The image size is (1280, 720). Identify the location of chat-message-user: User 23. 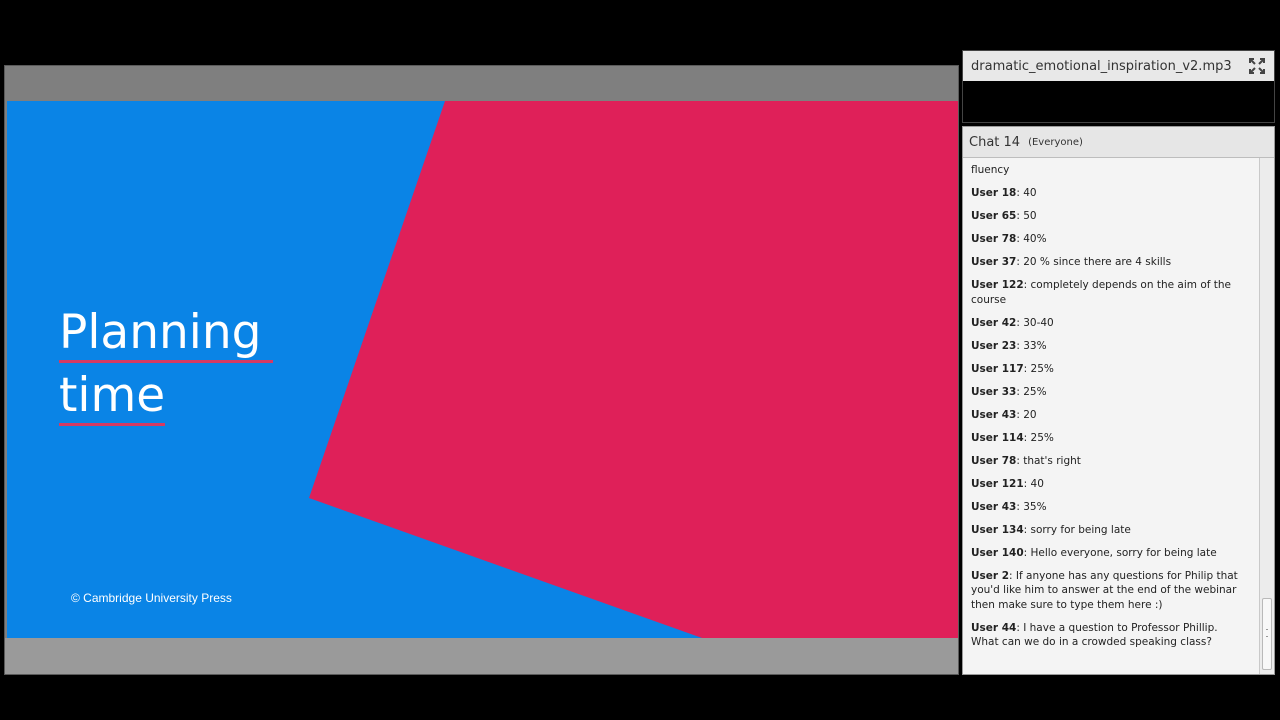
(994, 345).